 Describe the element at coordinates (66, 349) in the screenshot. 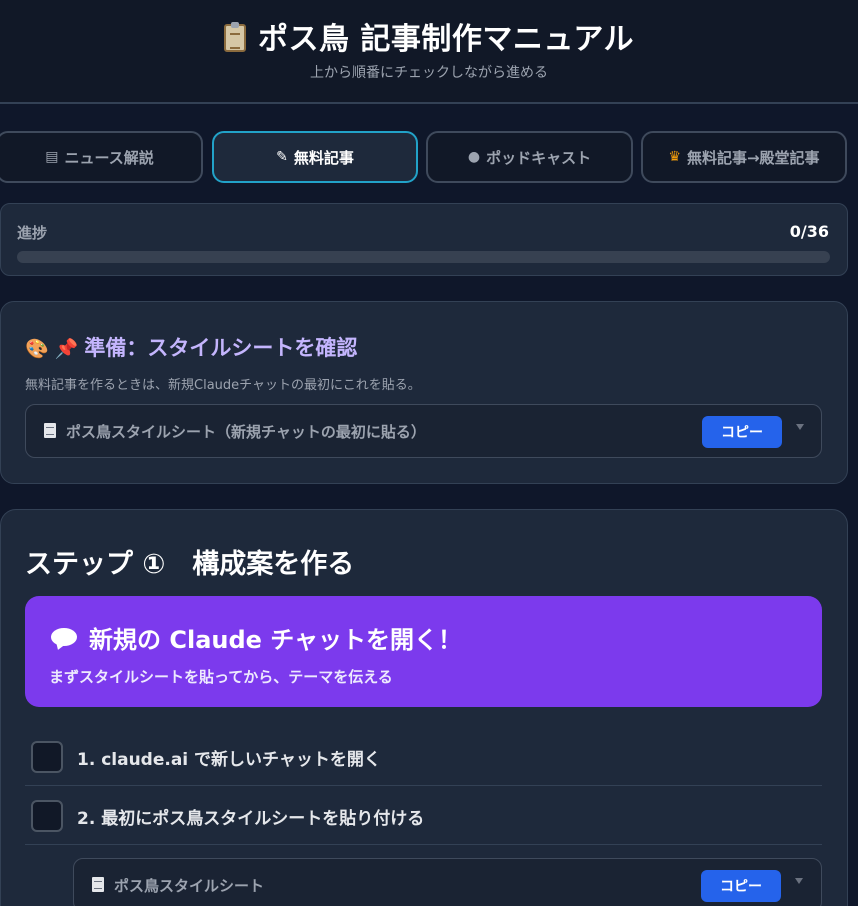

I see `pushpin-icon: 📌` at that location.